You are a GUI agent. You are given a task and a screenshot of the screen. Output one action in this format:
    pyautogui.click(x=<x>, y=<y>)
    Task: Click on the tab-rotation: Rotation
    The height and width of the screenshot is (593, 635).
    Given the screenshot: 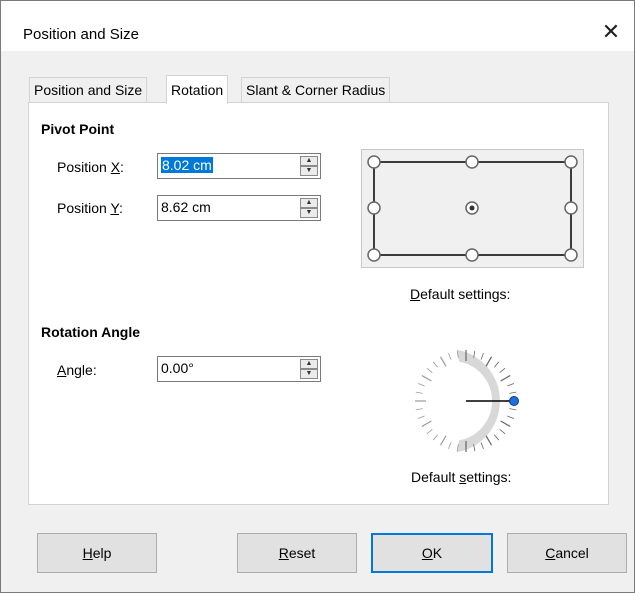 What is the action you would take?
    pyautogui.click(x=197, y=89)
    